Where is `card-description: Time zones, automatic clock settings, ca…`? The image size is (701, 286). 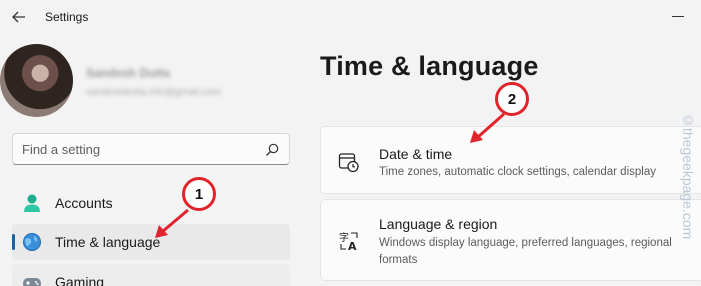 card-description: Time zones, automatic clock settings, ca… is located at coordinates (517, 172).